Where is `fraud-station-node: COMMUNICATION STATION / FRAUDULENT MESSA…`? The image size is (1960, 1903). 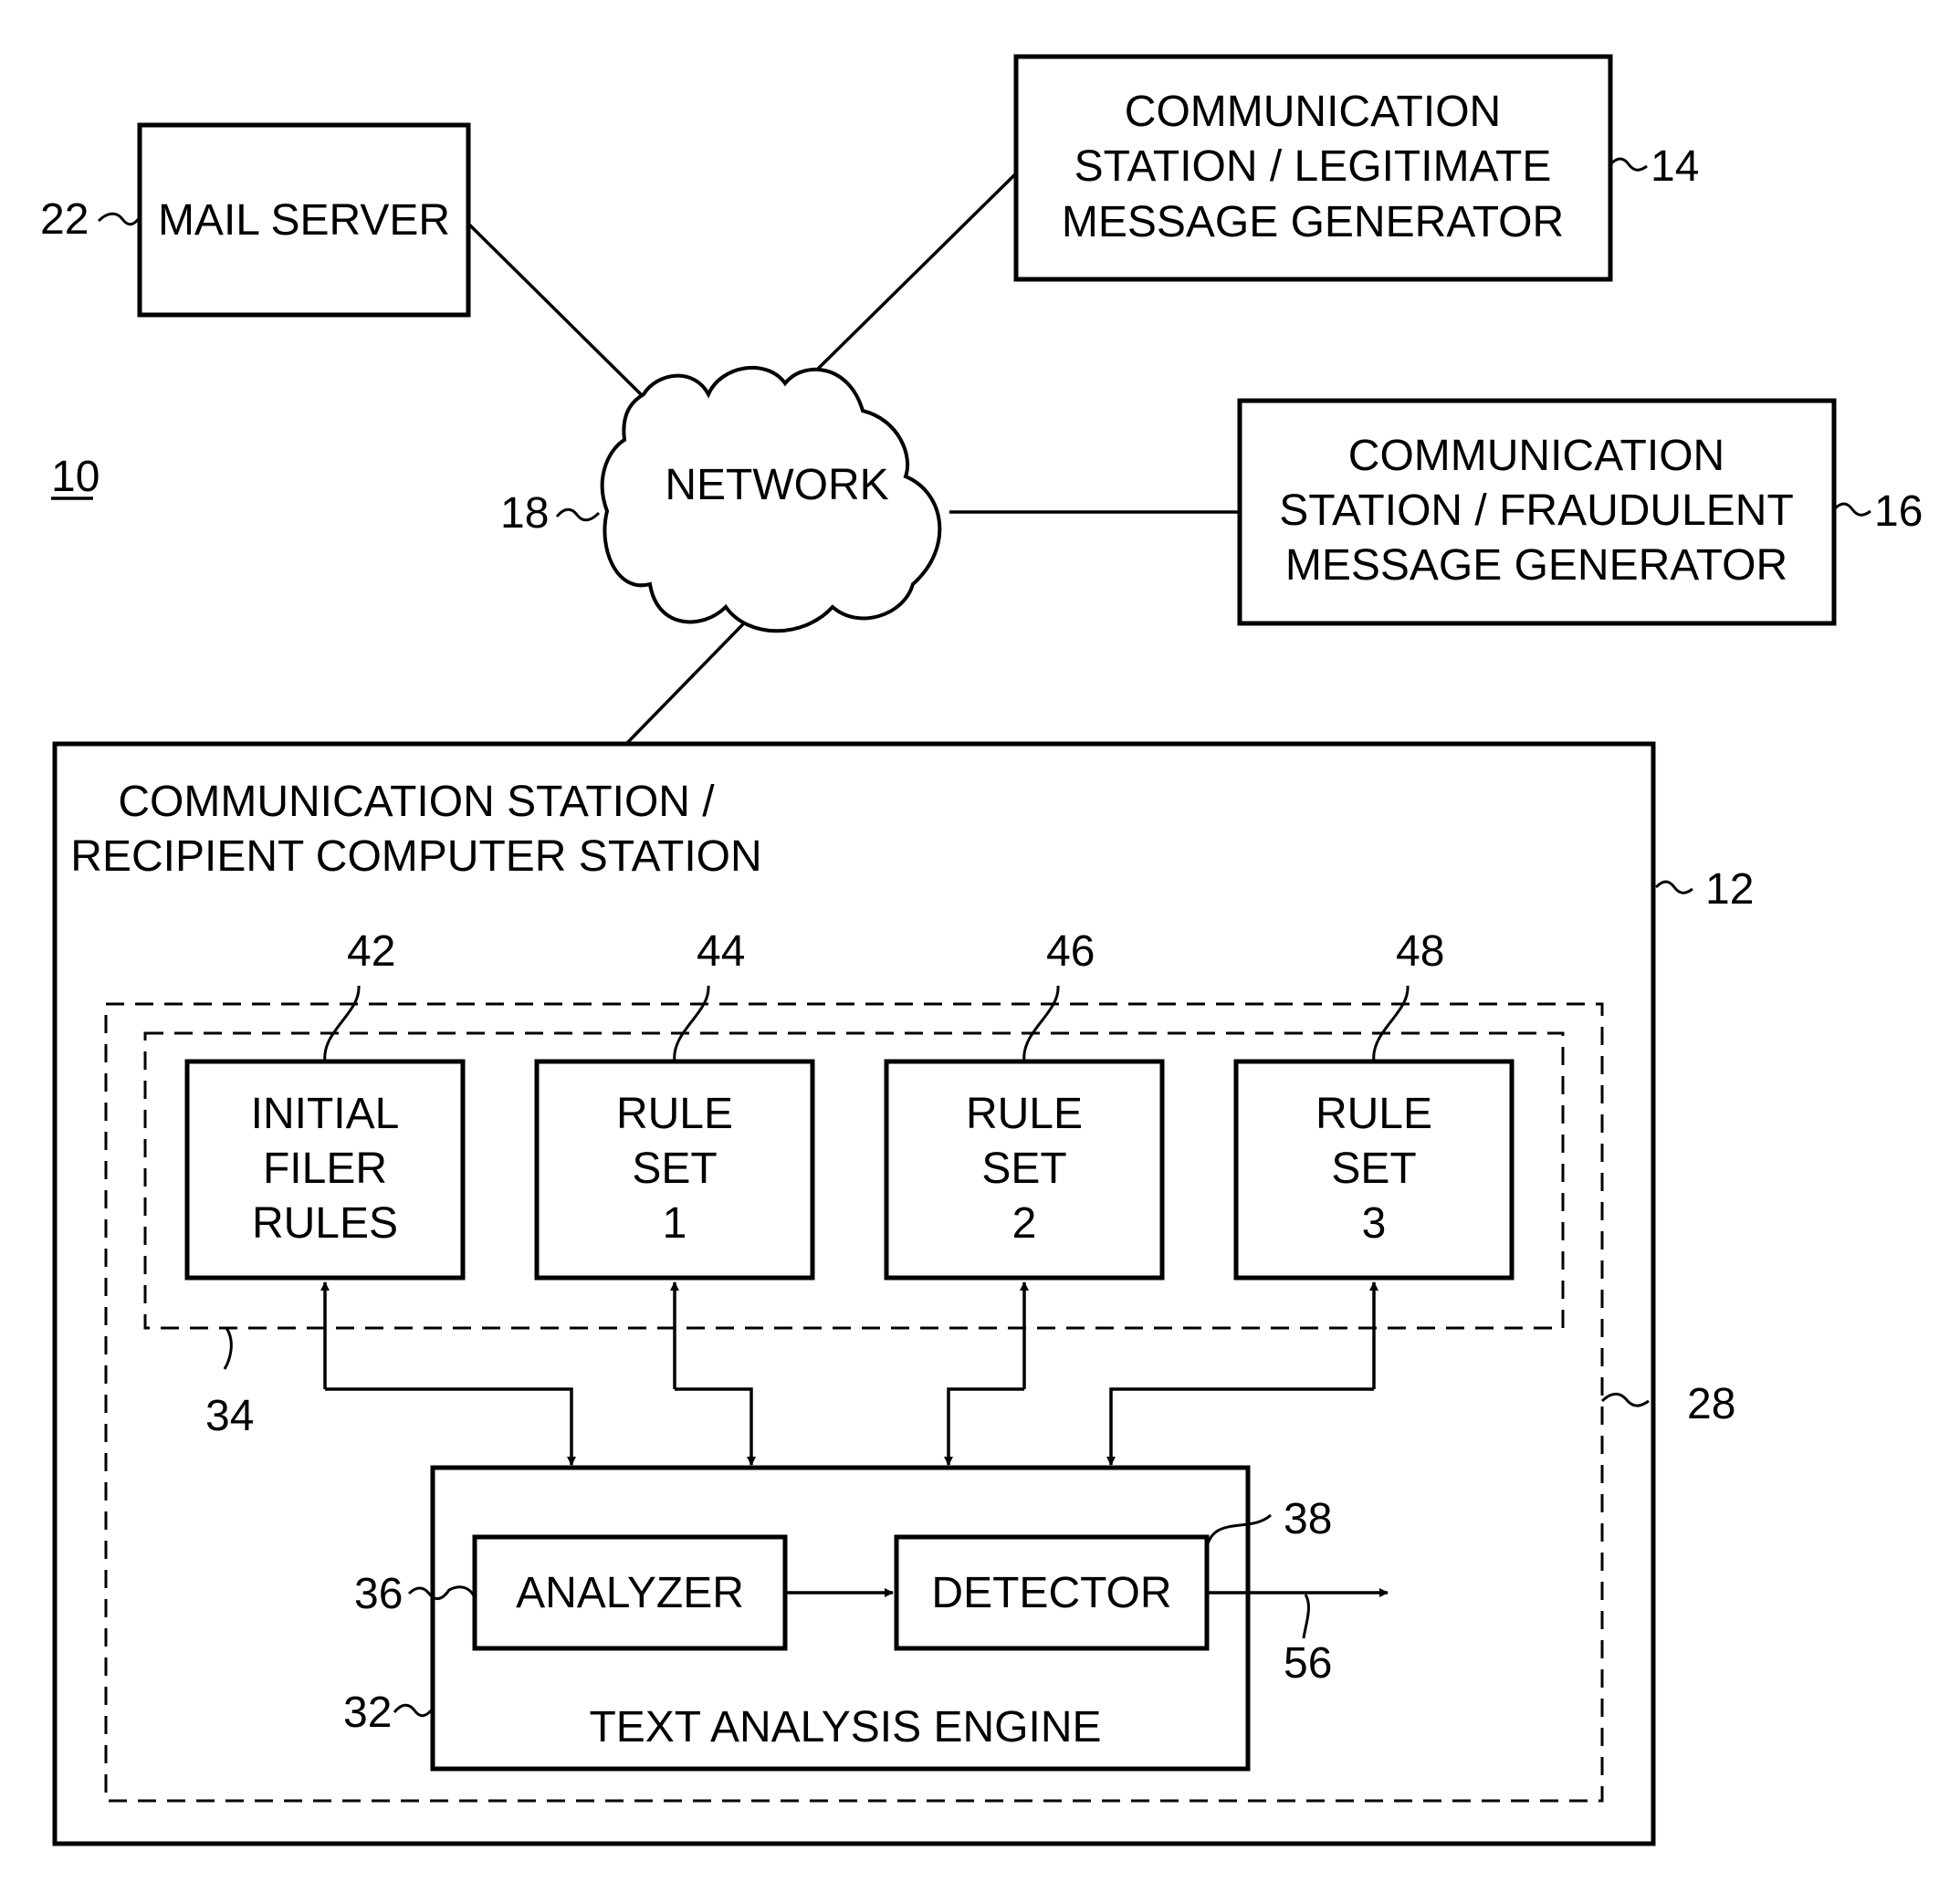 fraud-station-node: COMMUNICATION STATION / FRAUDULENT MESSA… is located at coordinates (1580, 512).